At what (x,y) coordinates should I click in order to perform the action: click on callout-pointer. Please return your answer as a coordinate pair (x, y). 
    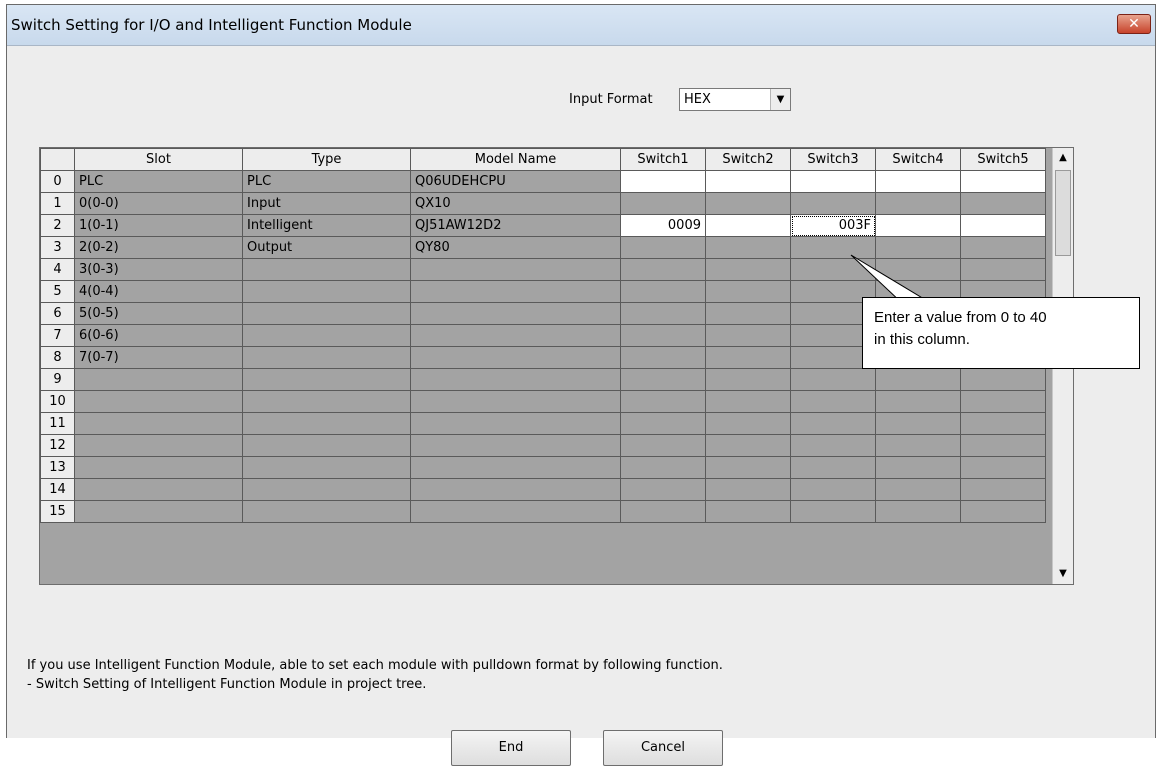
    Looking at the image, I should click on (893, 280).